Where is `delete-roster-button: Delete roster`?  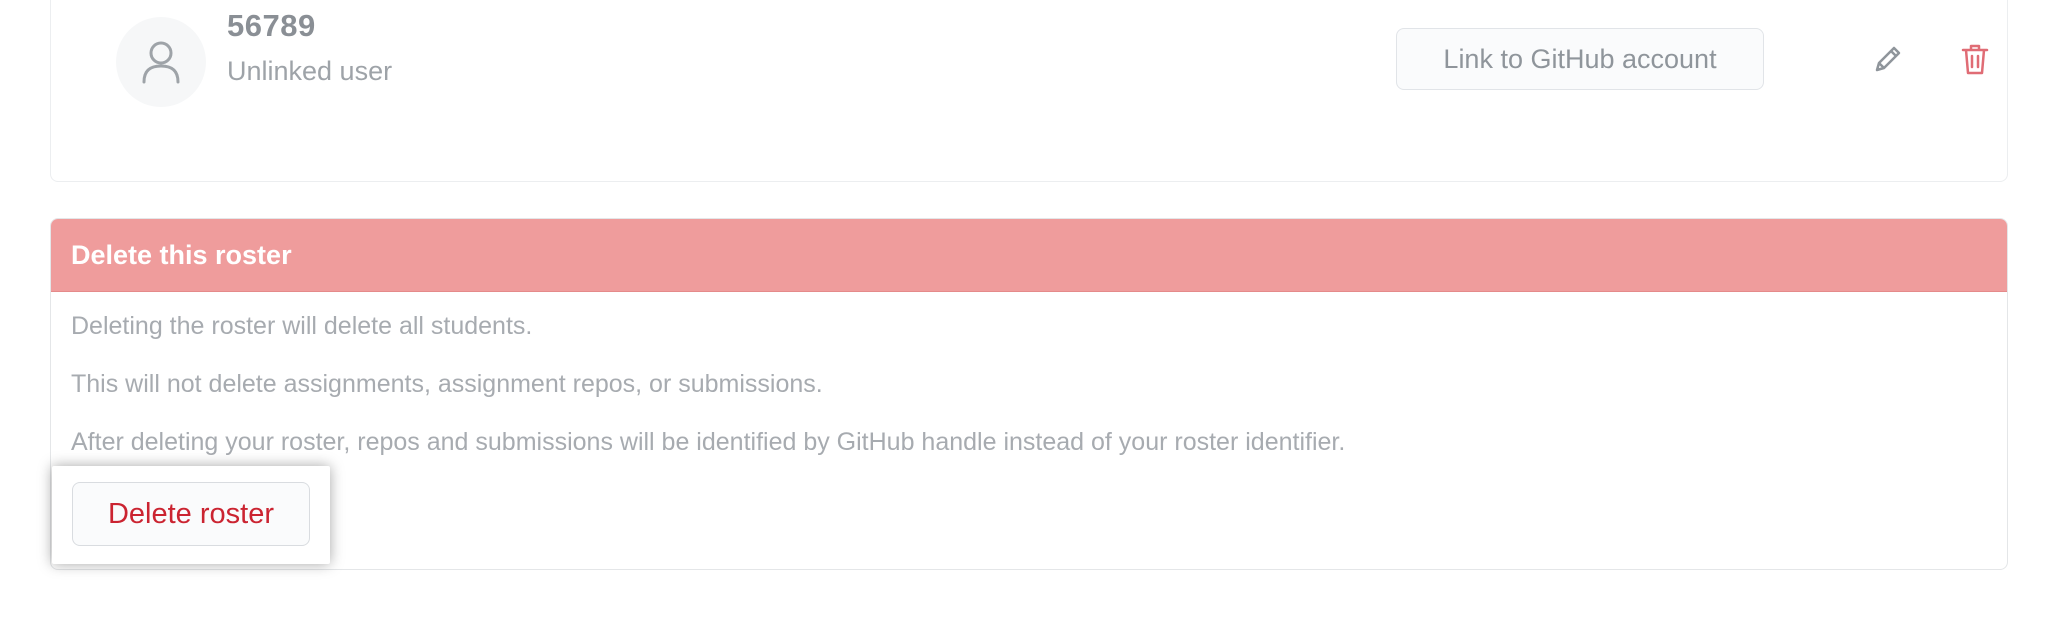 delete-roster-button: Delete roster is located at coordinates (191, 514).